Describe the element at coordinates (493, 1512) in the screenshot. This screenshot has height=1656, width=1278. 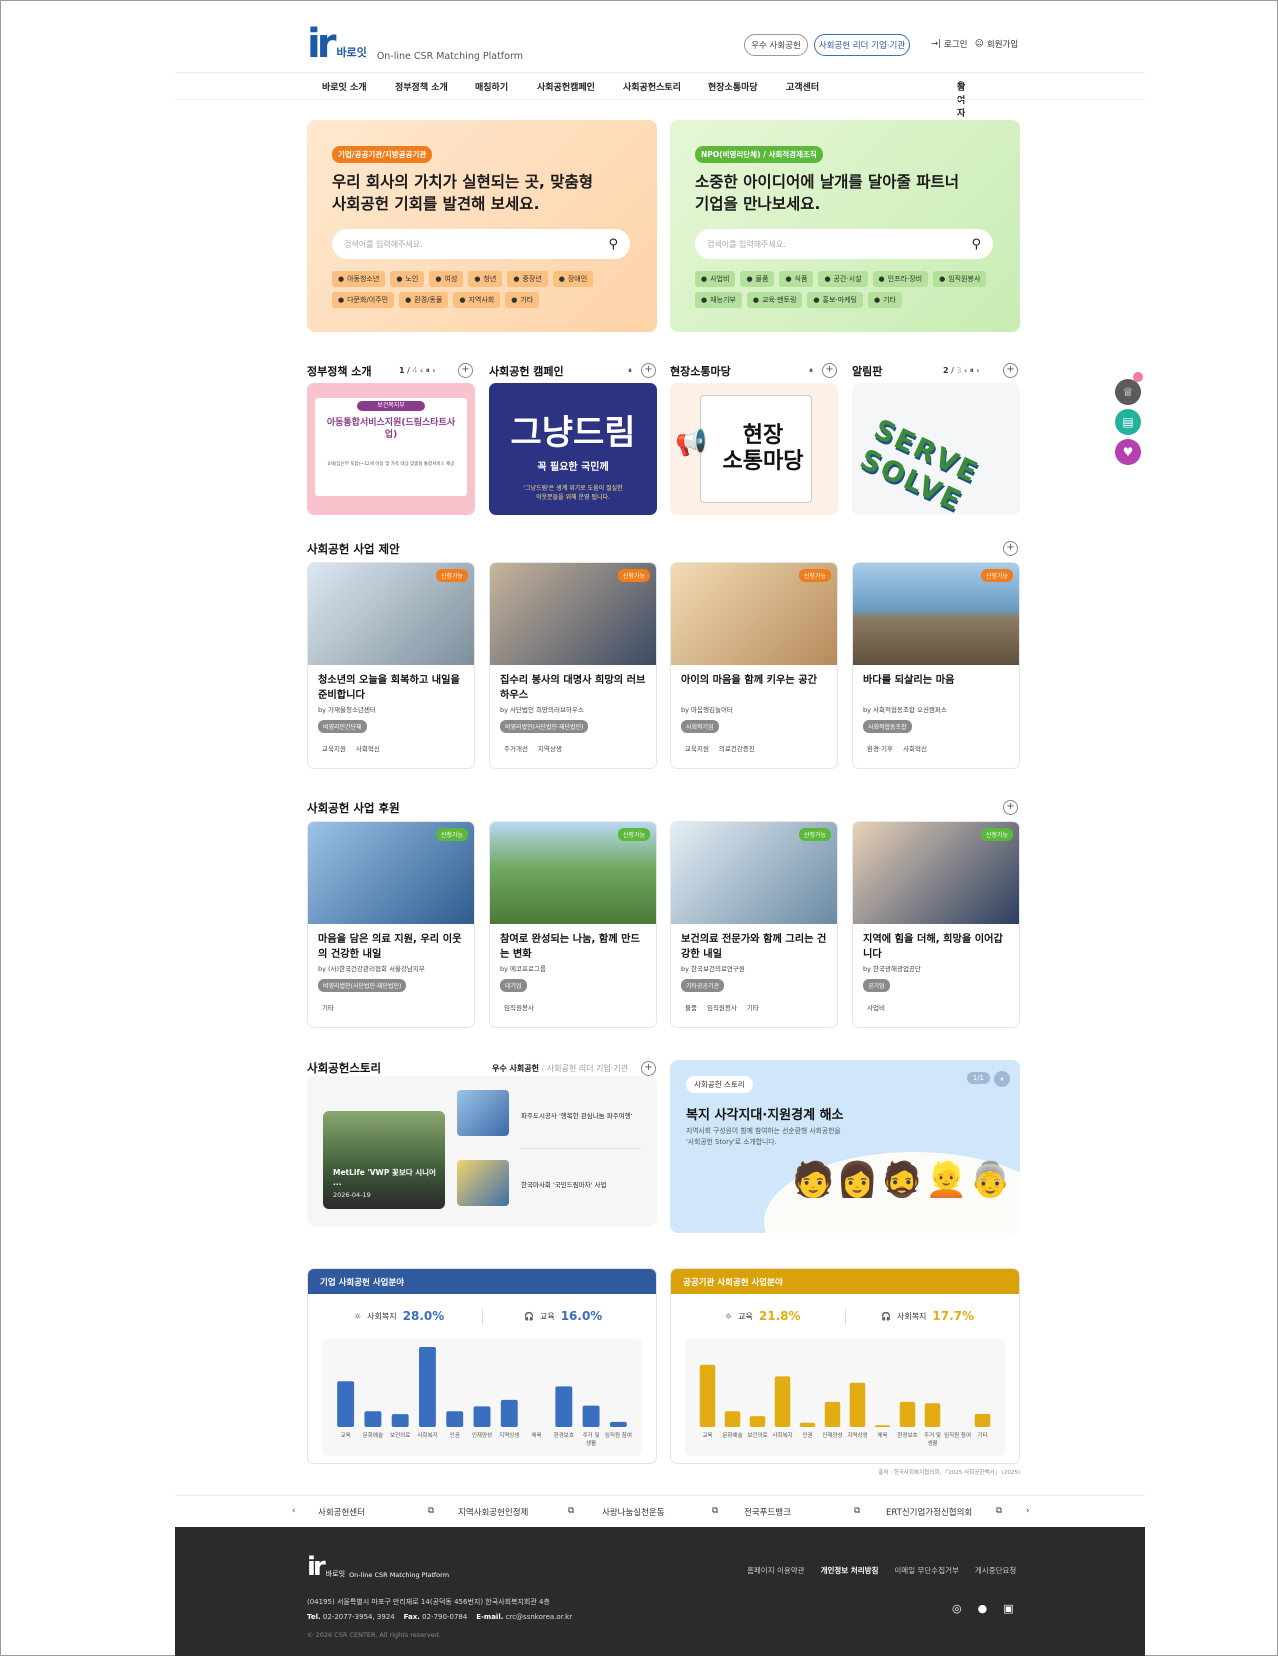
I see `related-link: 지역사회공헌인정제` at that location.